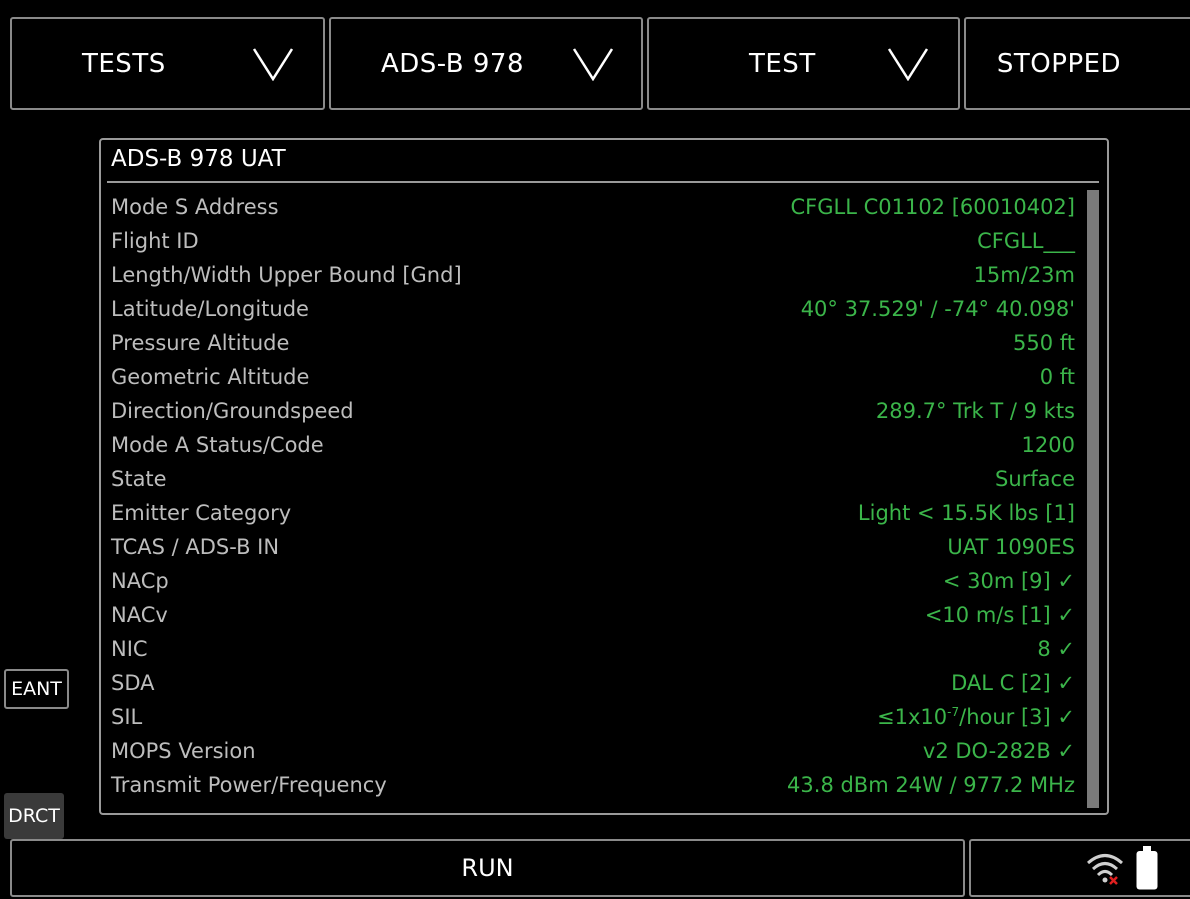 Image resolution: width=1190 pixels, height=899 pixels. I want to click on field-label: Pressure Altitude, so click(200, 343).